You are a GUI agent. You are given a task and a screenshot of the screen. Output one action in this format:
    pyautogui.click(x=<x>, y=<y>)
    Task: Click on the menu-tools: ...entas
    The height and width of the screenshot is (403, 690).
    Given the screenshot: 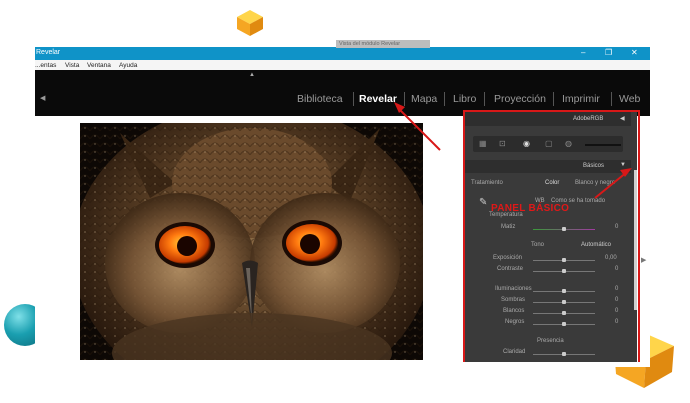 What is the action you would take?
    pyautogui.click(x=45, y=65)
    